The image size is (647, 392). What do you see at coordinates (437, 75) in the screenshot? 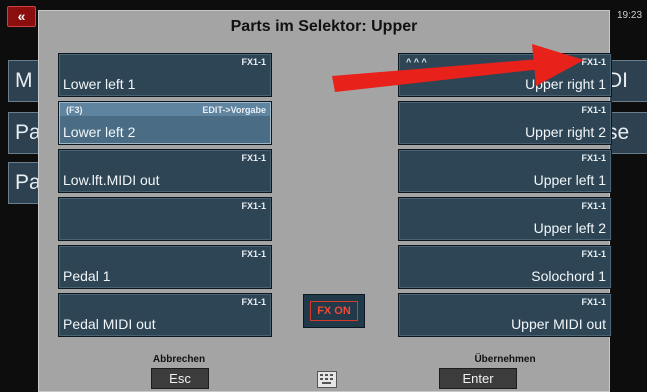
I see `arrow-shaft` at bounding box center [437, 75].